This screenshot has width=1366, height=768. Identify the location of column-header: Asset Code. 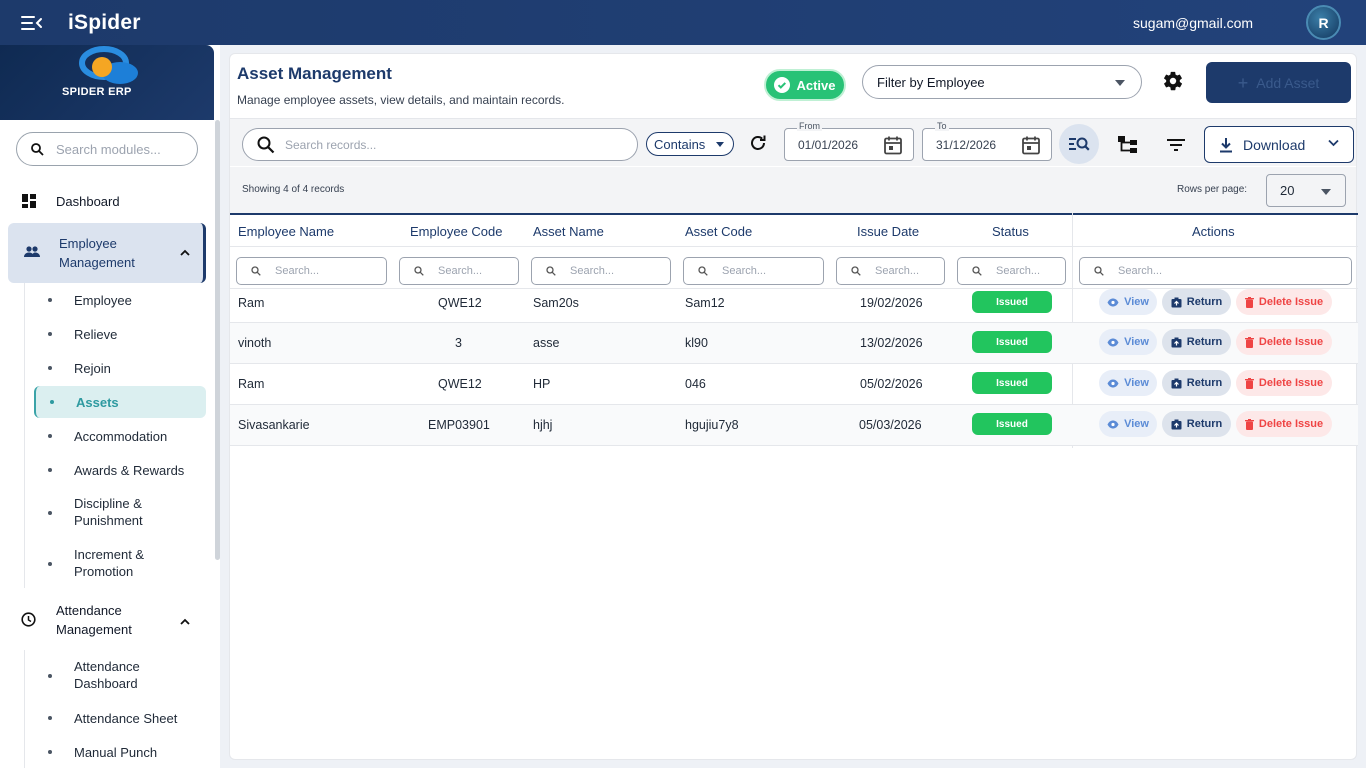
(718, 231).